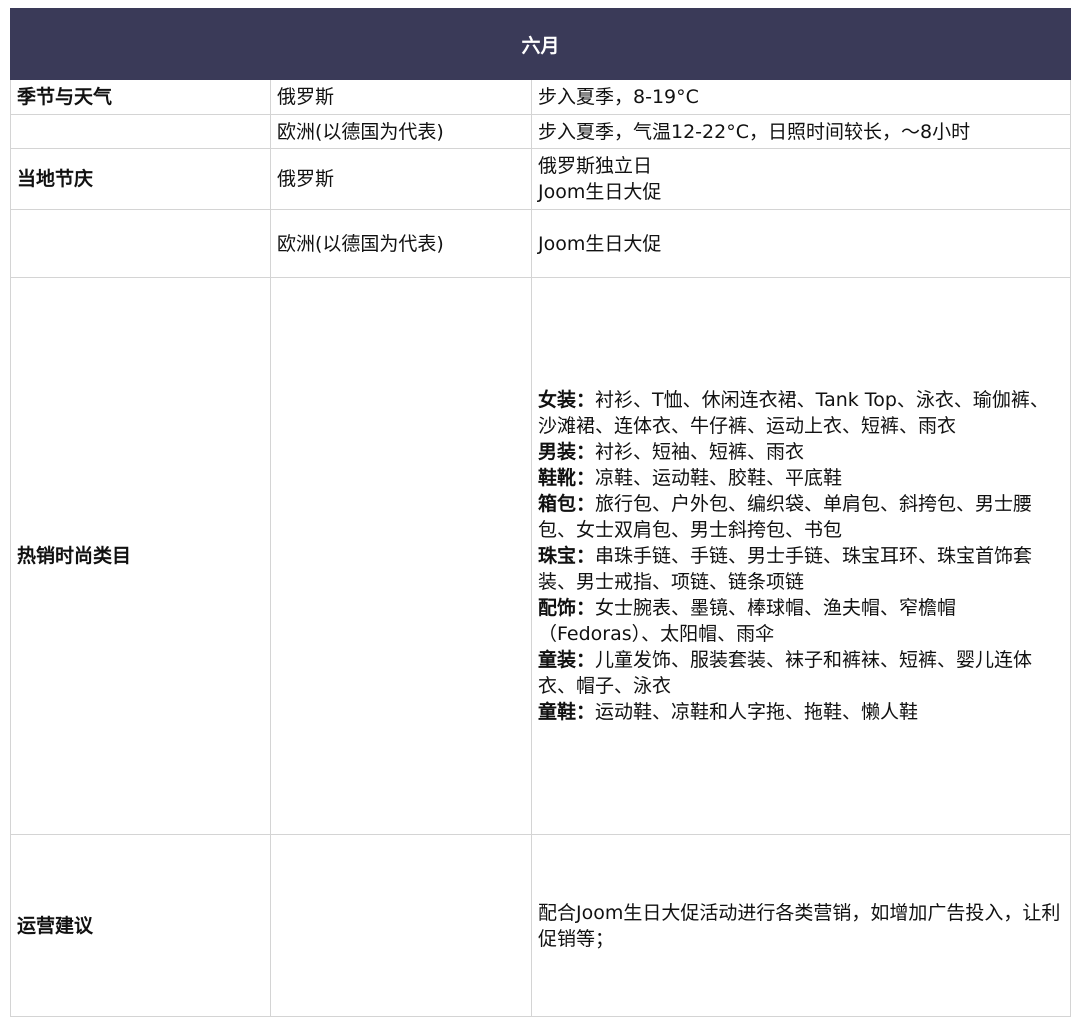  I want to click on category-item: 童鞋：运动鞋、凉鞋和人字拖、拖鞋、懒人鞋, so click(801, 712).